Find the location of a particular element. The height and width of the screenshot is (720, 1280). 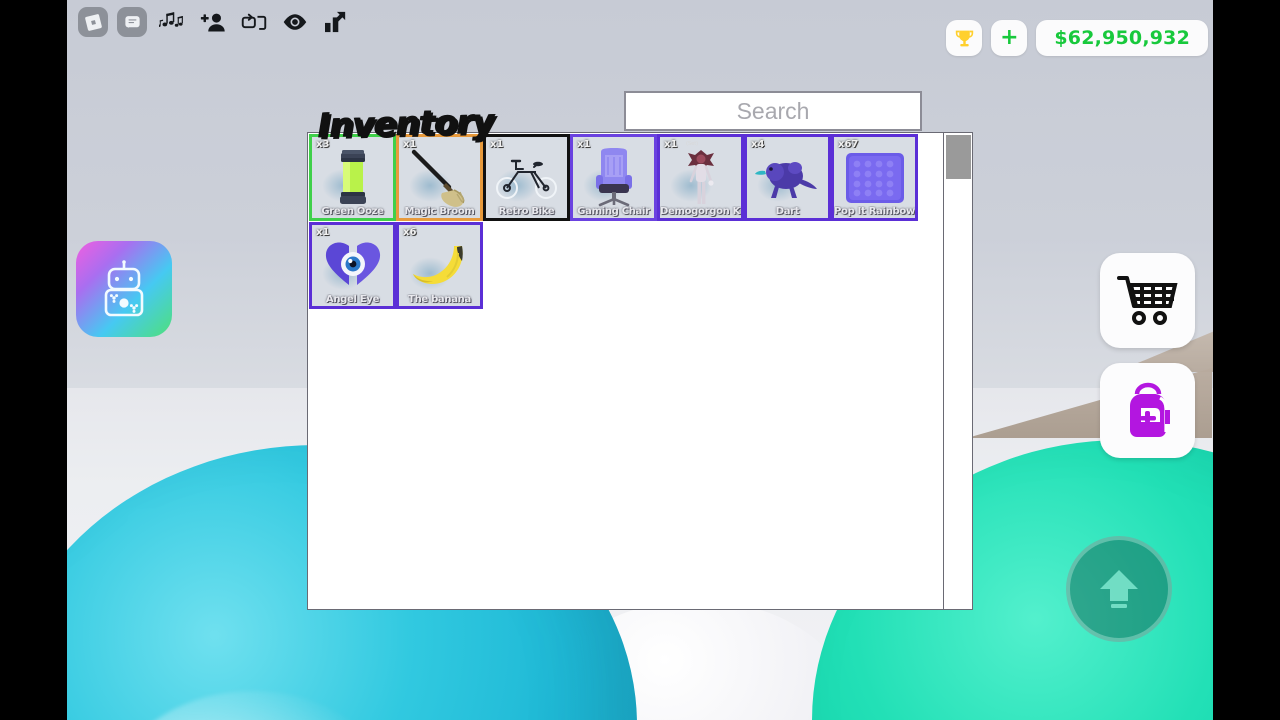

eye-icon is located at coordinates (295, 22).